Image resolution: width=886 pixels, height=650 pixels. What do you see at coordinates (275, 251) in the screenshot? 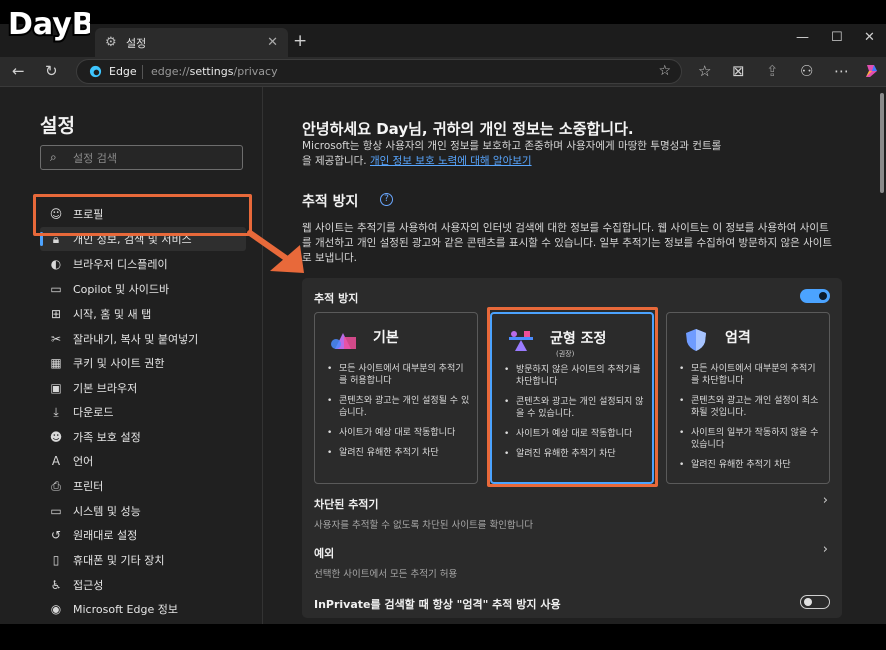
I see `annotation-arrow-icon` at bounding box center [275, 251].